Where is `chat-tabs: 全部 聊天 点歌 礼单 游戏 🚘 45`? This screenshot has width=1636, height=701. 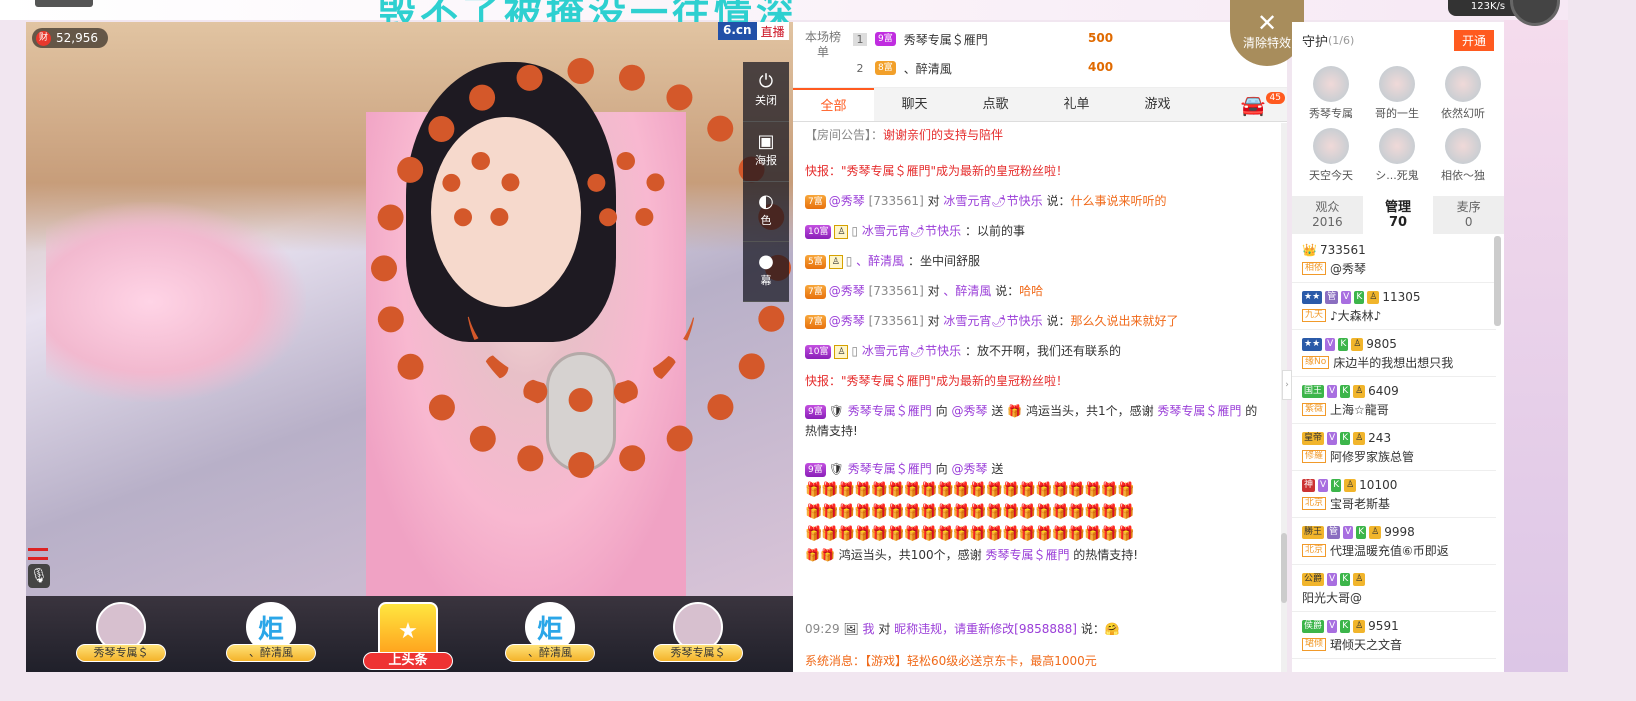
chat-tabs: 全部 聊天 点歌 礼单 游戏 🚘 45 is located at coordinates (1040, 105).